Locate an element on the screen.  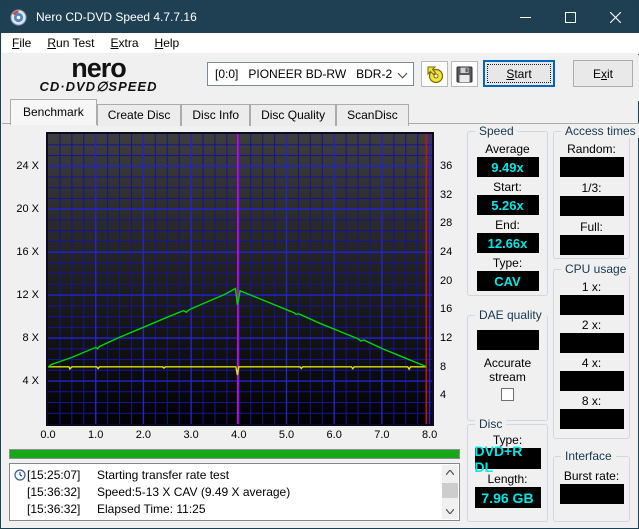
dae-quality-panel: DAE quality Accurate stream is located at coordinates (507, 364).